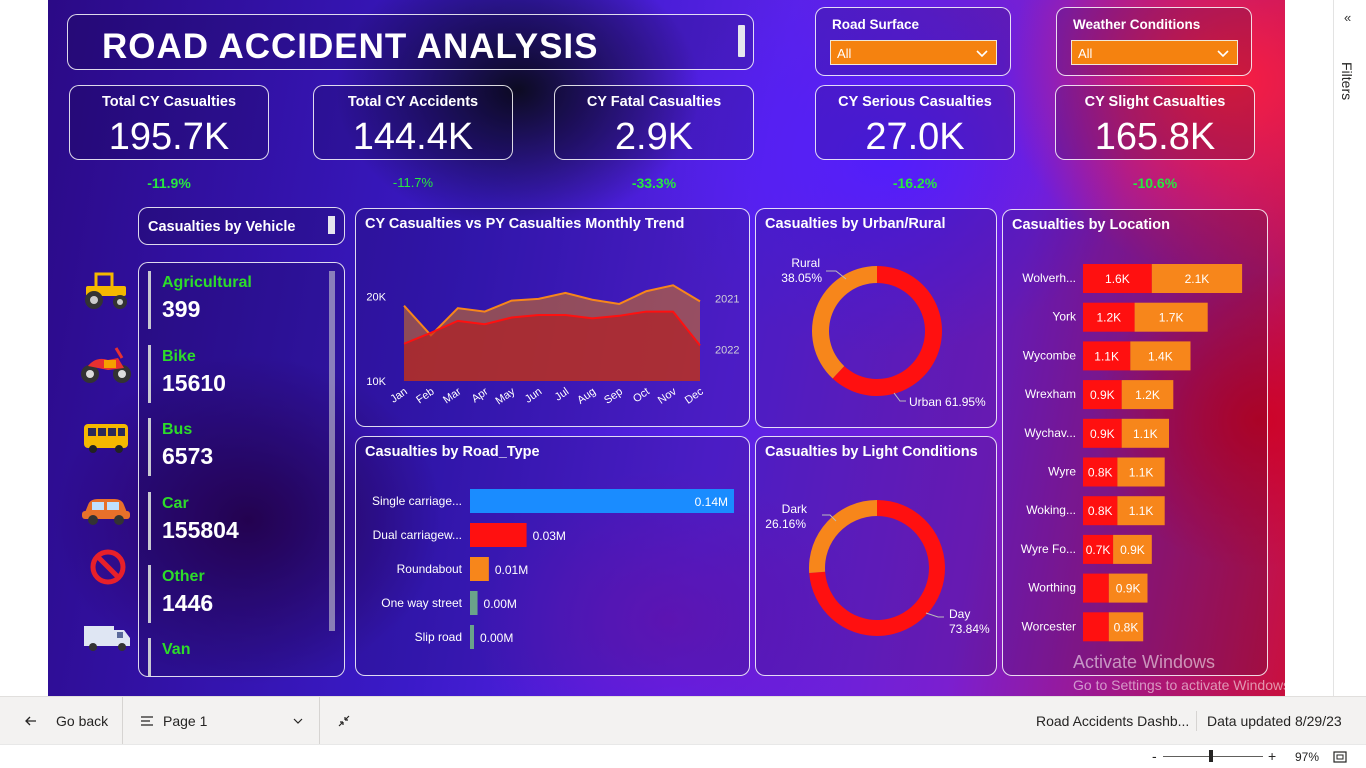  What do you see at coordinates (1050, 355) in the screenshot?
I see `category-label: Wycombe` at bounding box center [1050, 355].